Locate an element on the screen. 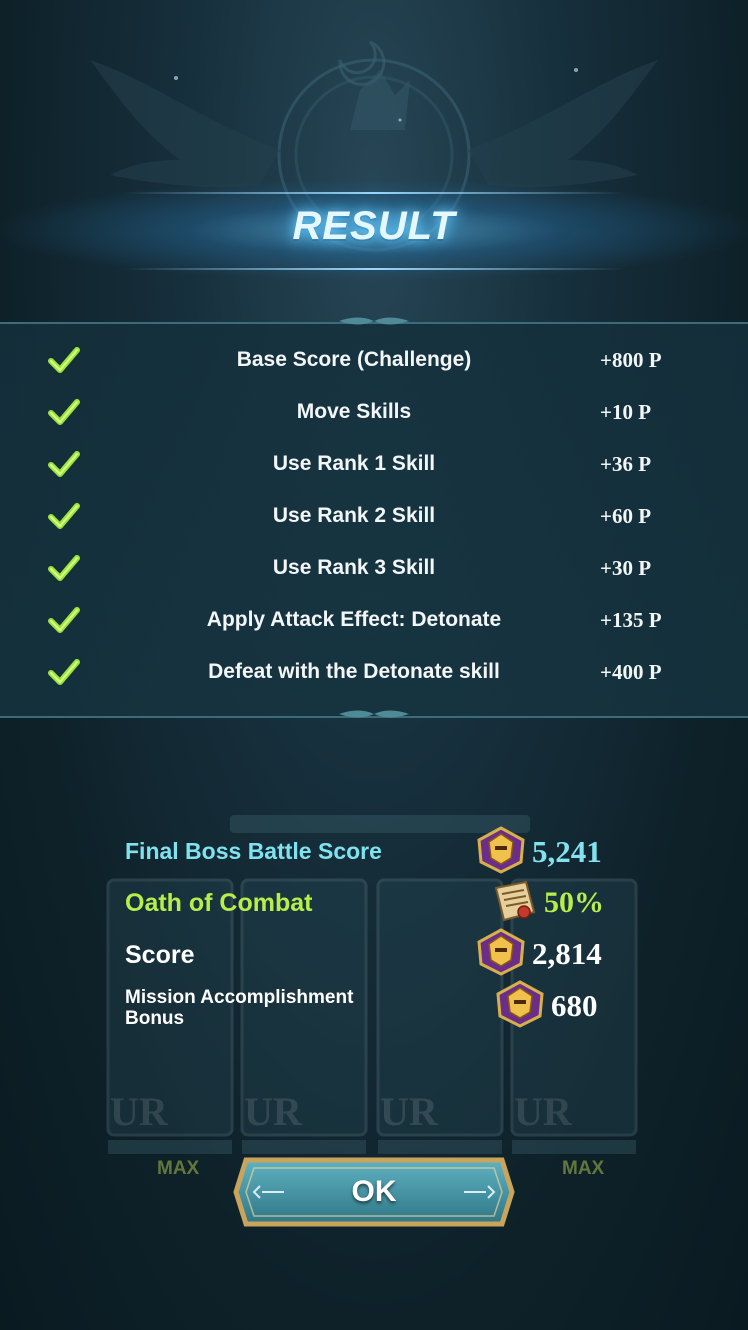  mission-points: +60 P is located at coordinates (626, 516).